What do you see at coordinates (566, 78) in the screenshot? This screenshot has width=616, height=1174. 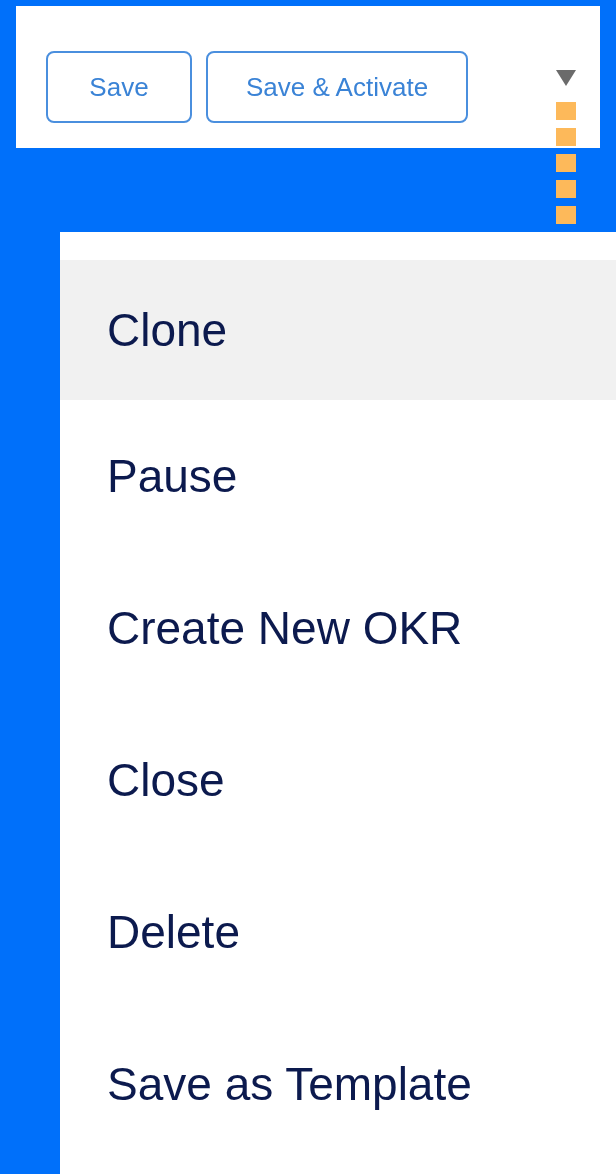 I see `dropdown-caret-icon` at bounding box center [566, 78].